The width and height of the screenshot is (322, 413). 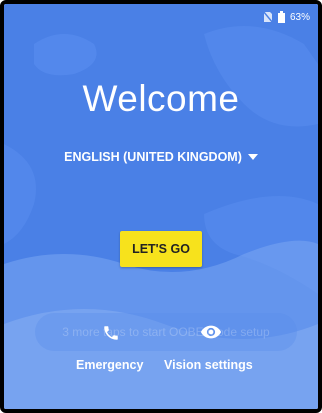 I want to click on status-bar: 63%, so click(x=286, y=17).